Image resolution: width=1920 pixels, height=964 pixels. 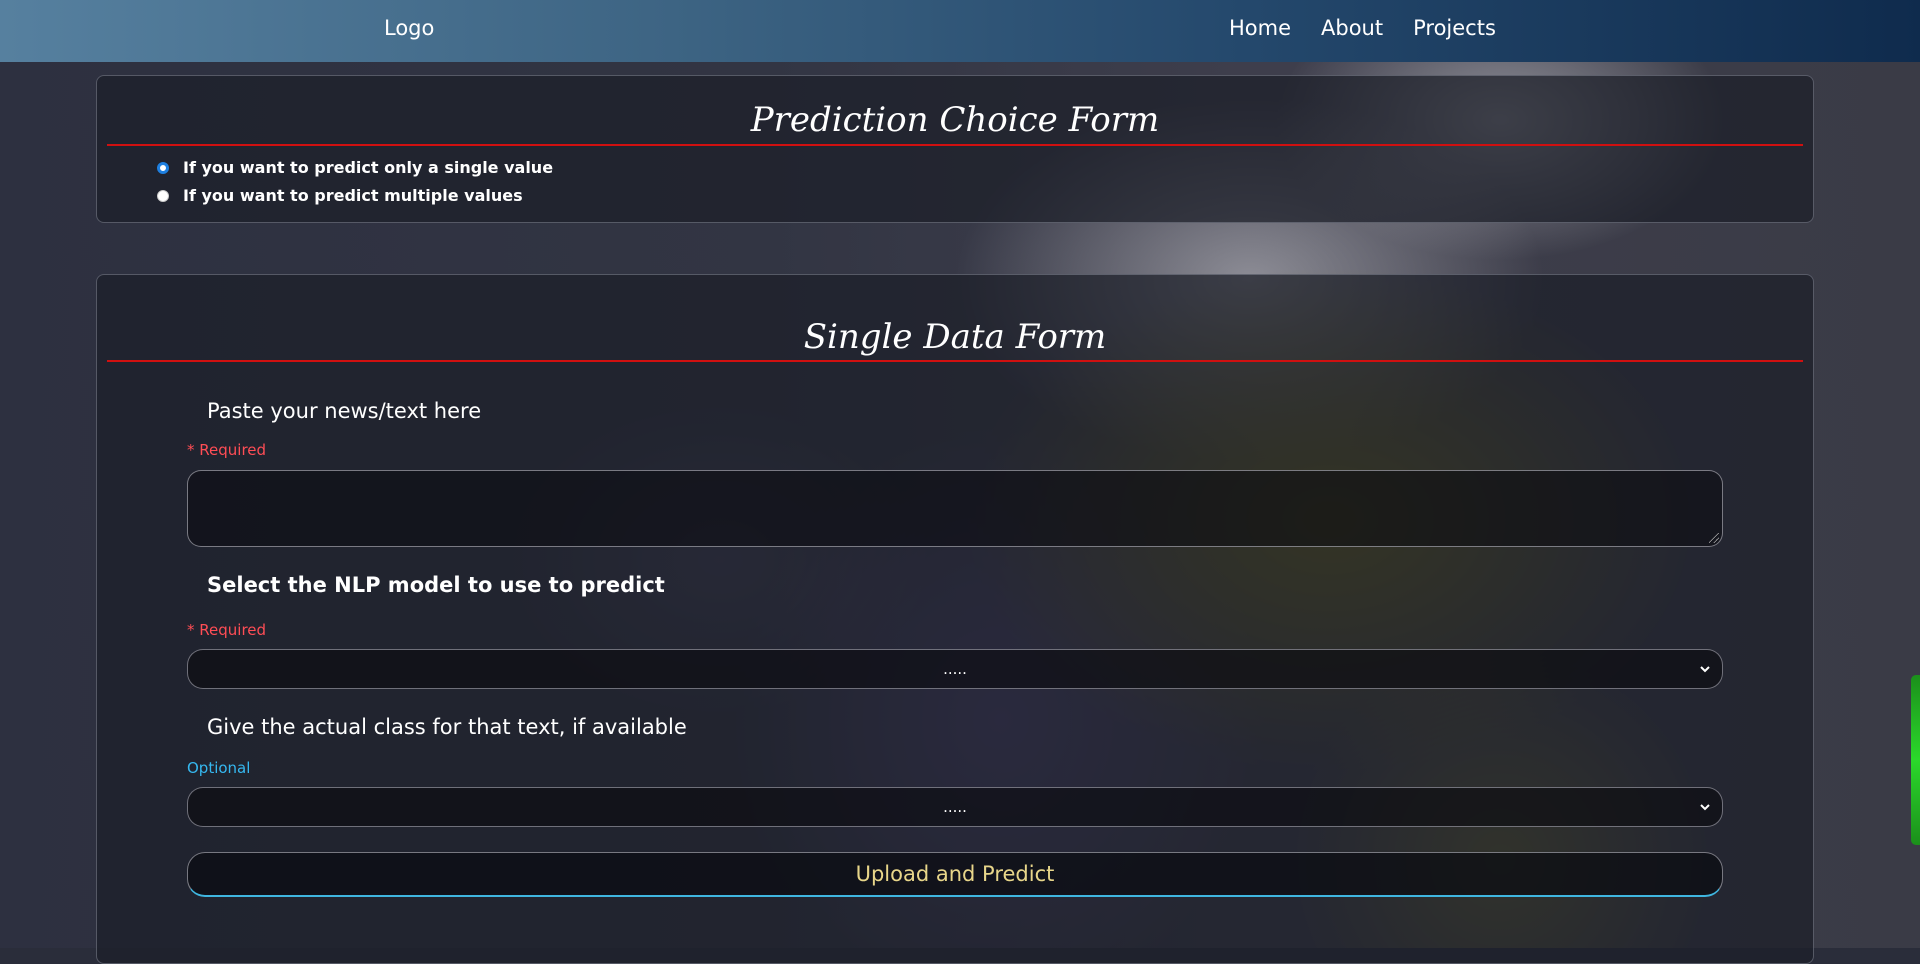 What do you see at coordinates (163, 195) in the screenshot?
I see `radio-button` at bounding box center [163, 195].